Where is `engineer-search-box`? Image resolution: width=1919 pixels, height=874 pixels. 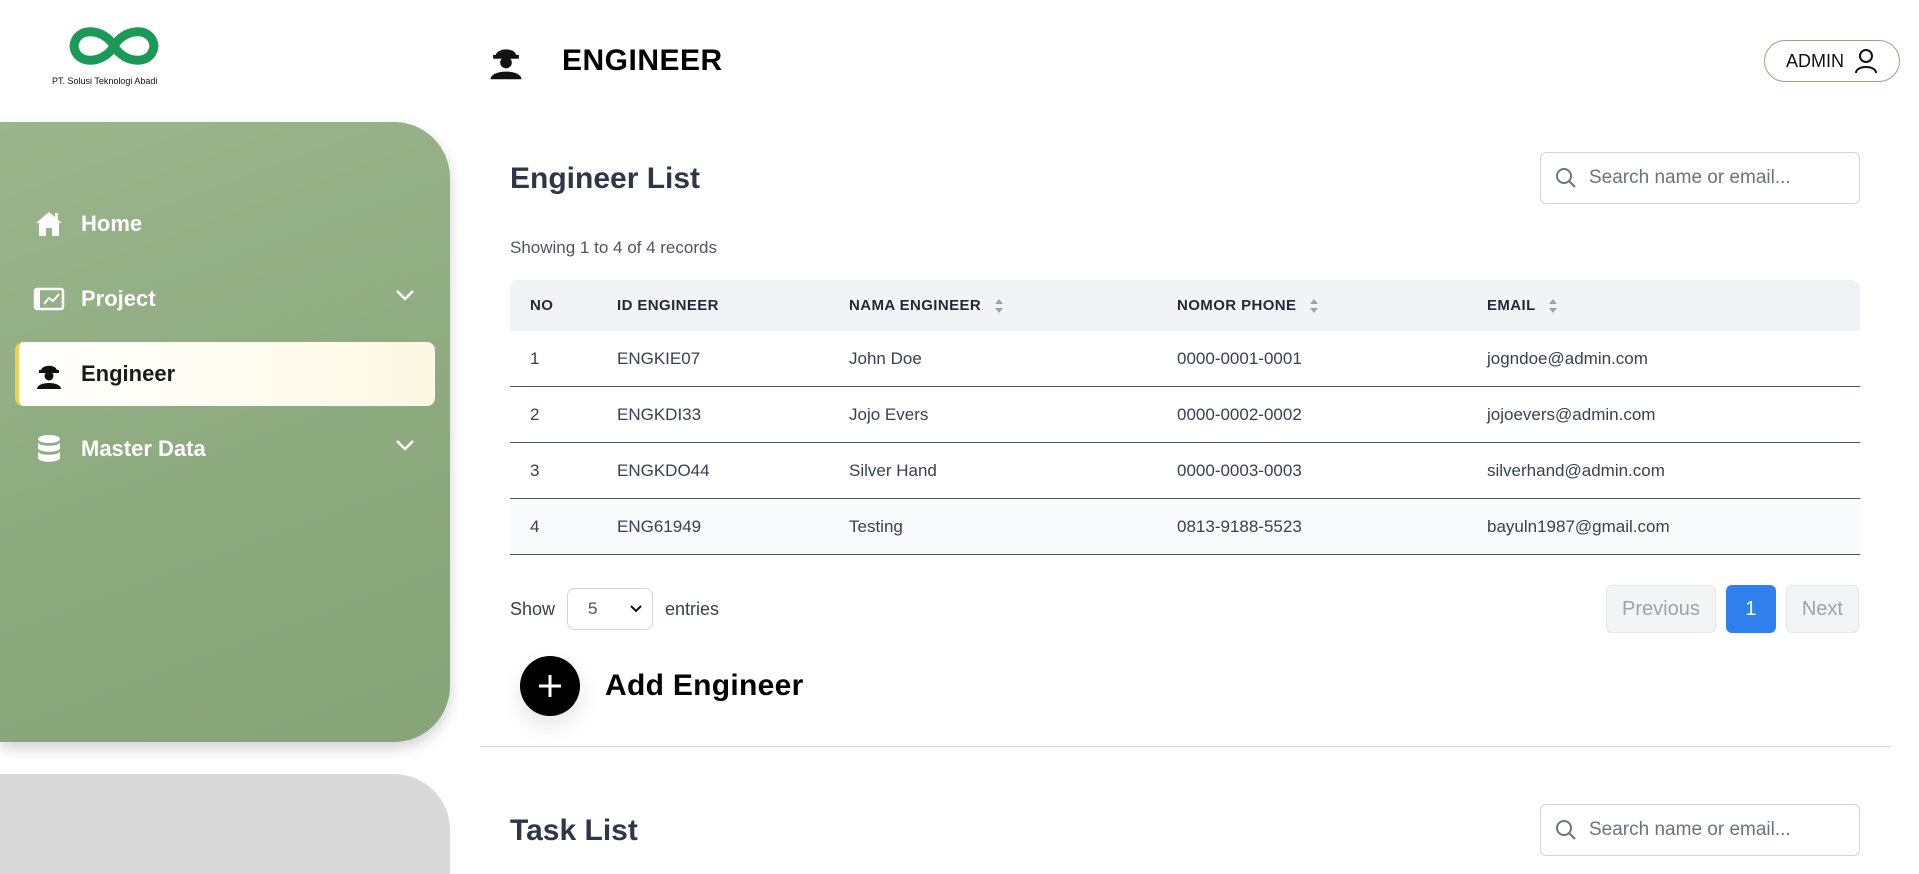
engineer-search-box is located at coordinates (1700, 178).